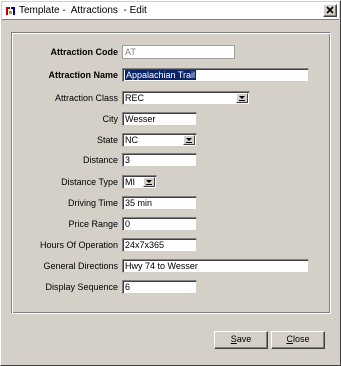 The width and height of the screenshot is (341, 366). What do you see at coordinates (107, 140) in the screenshot?
I see `state-label: State` at bounding box center [107, 140].